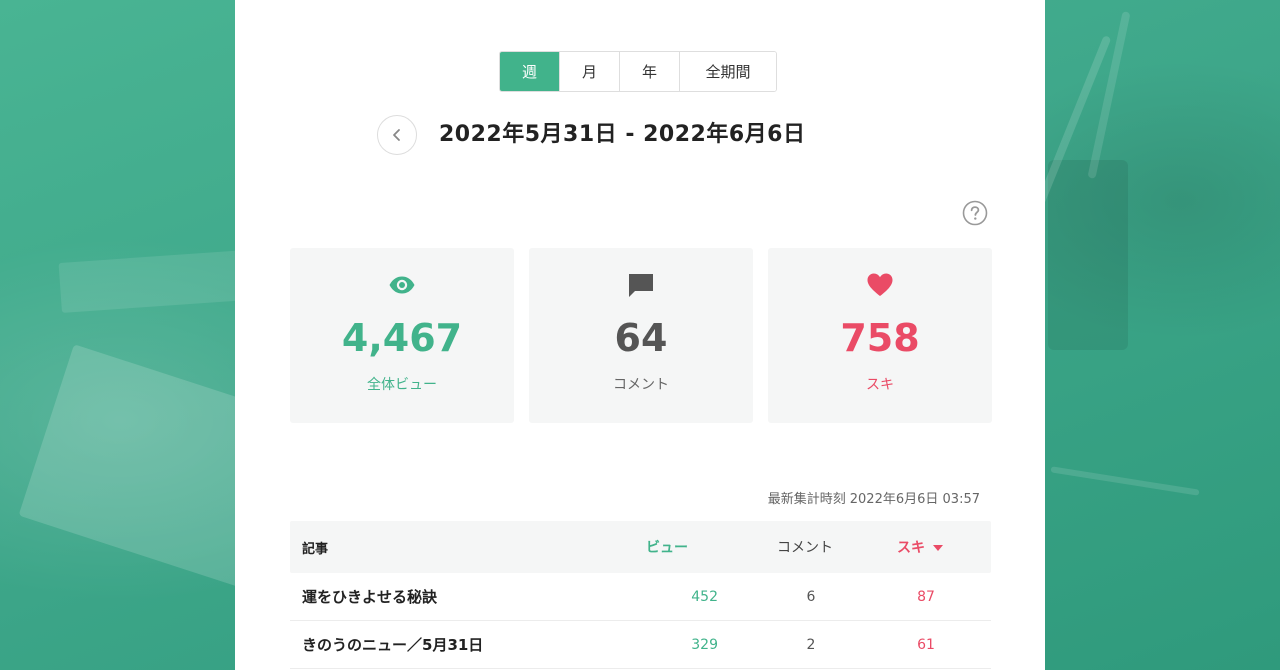 The image size is (1280, 670). Describe the element at coordinates (806, 499) in the screenshot. I see `last-updated-label: 最新集計時刻` at that location.